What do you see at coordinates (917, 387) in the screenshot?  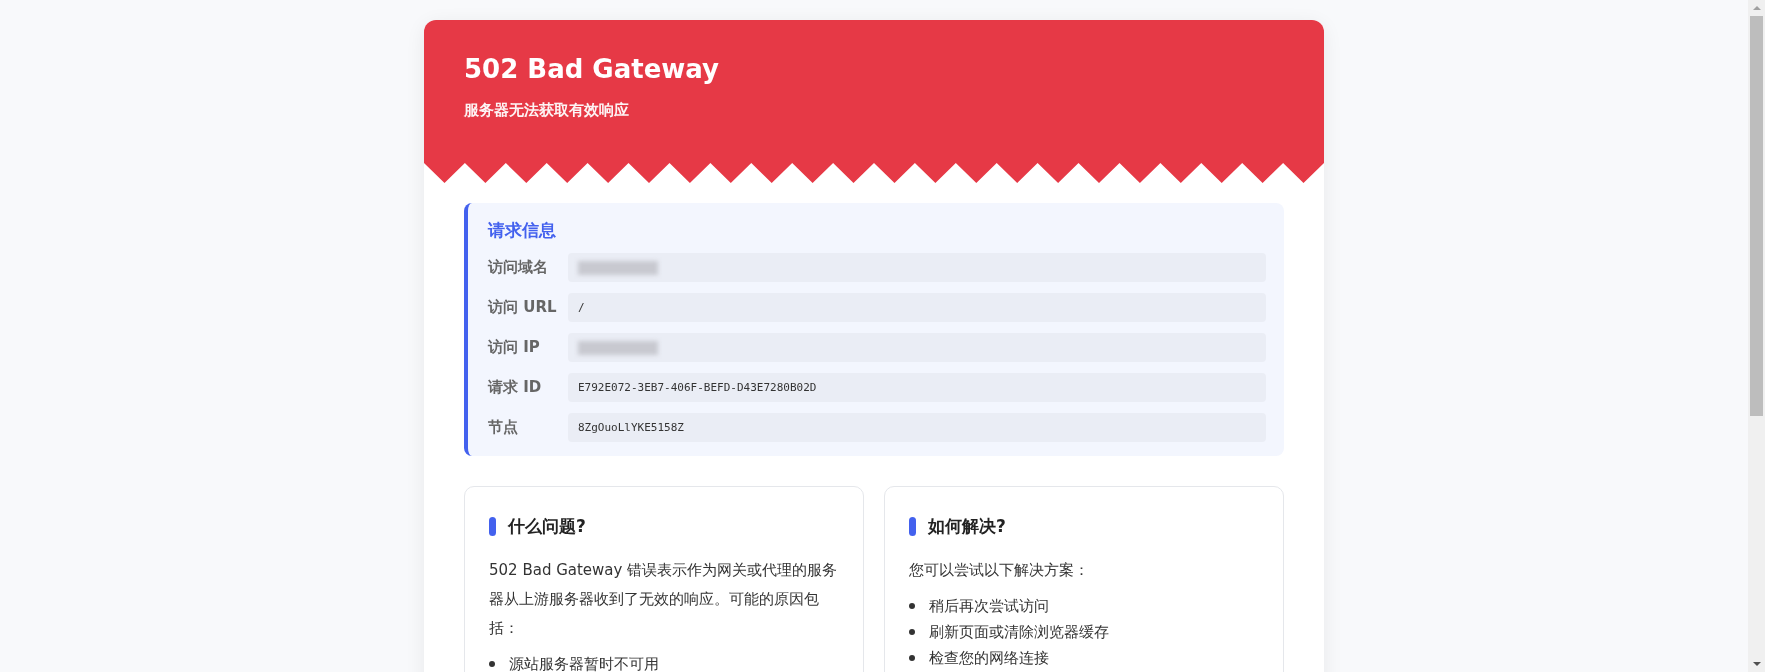 I see `value-field: E792E072-3EB7-406F-BEFD-D43E7280B02D` at bounding box center [917, 387].